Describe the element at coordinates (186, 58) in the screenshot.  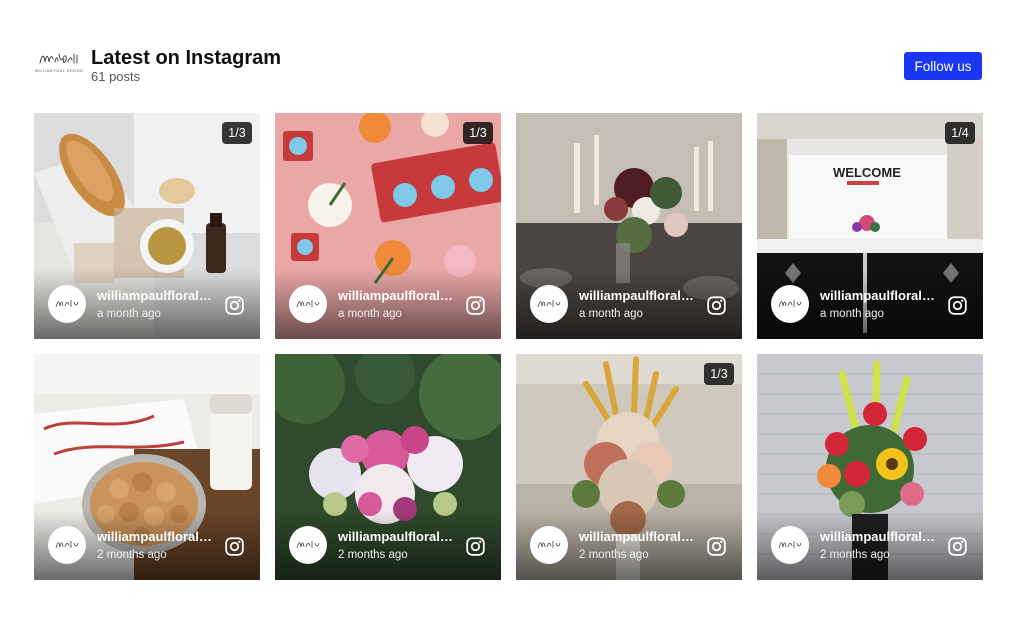
I see `page-title: Latest on Instagram` at that location.